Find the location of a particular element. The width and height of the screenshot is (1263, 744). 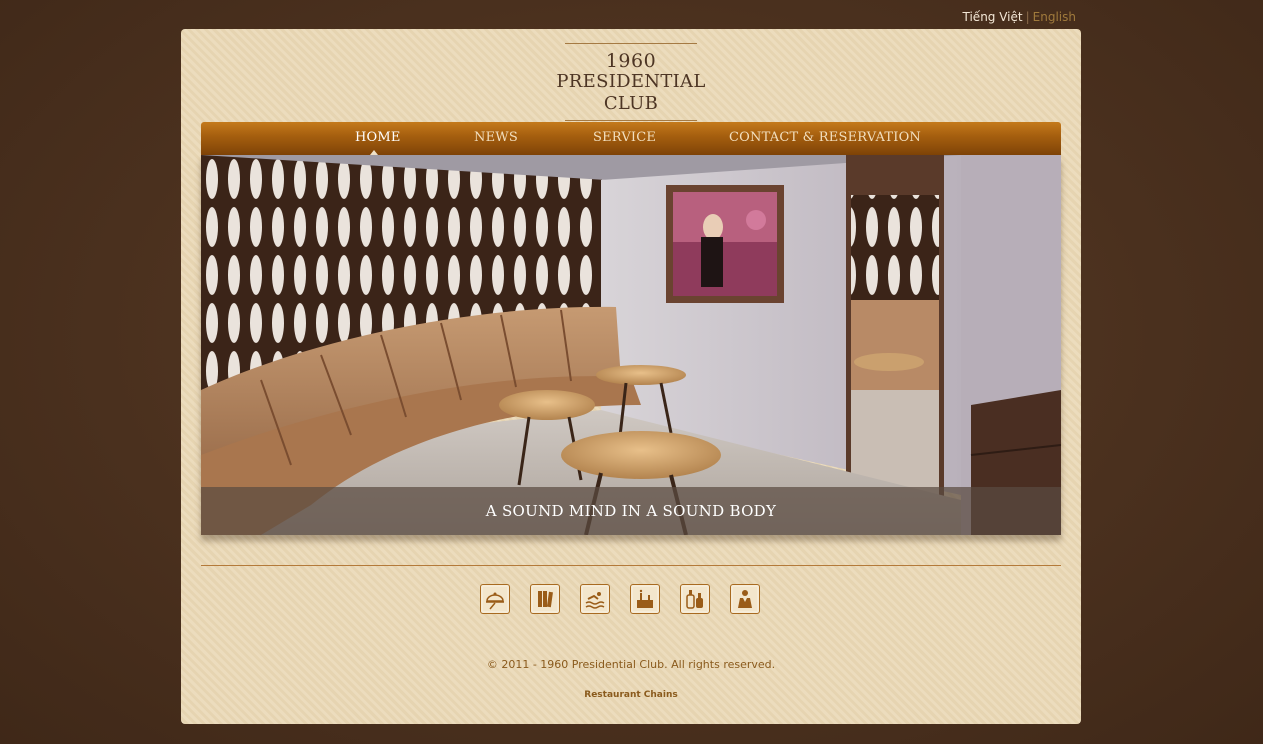

nav-item-contact-reservation: CONTACT & RESERVATION is located at coordinates (825, 137).